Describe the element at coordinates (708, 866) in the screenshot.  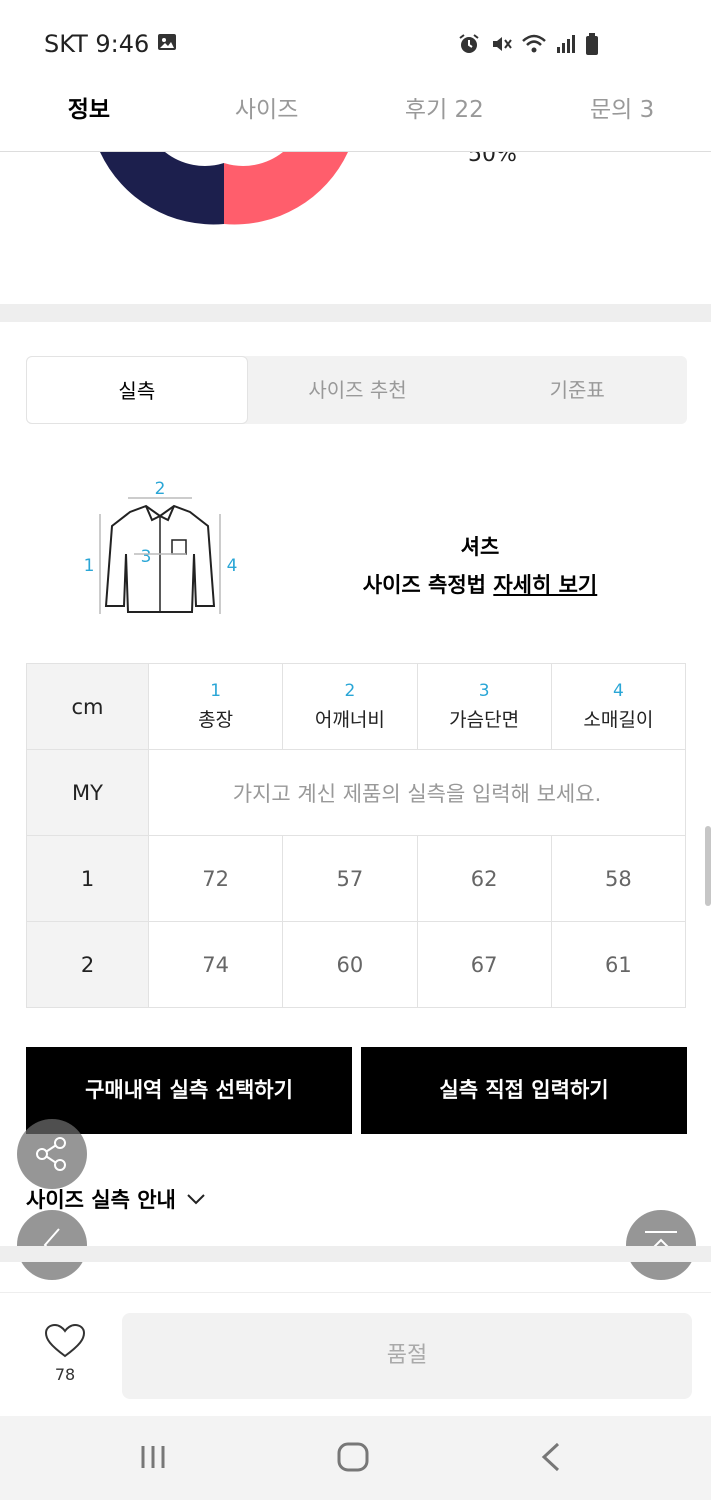
I see `scrollbar` at that location.